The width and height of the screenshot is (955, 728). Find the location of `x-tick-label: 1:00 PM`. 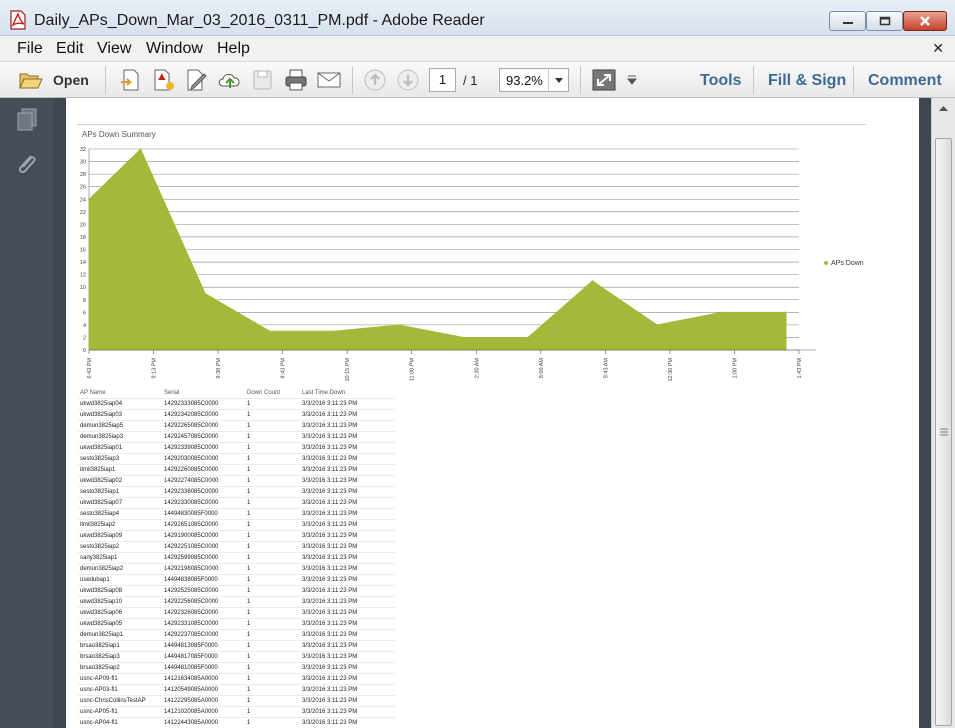

x-tick-label: 1:00 PM is located at coordinates (735, 368).